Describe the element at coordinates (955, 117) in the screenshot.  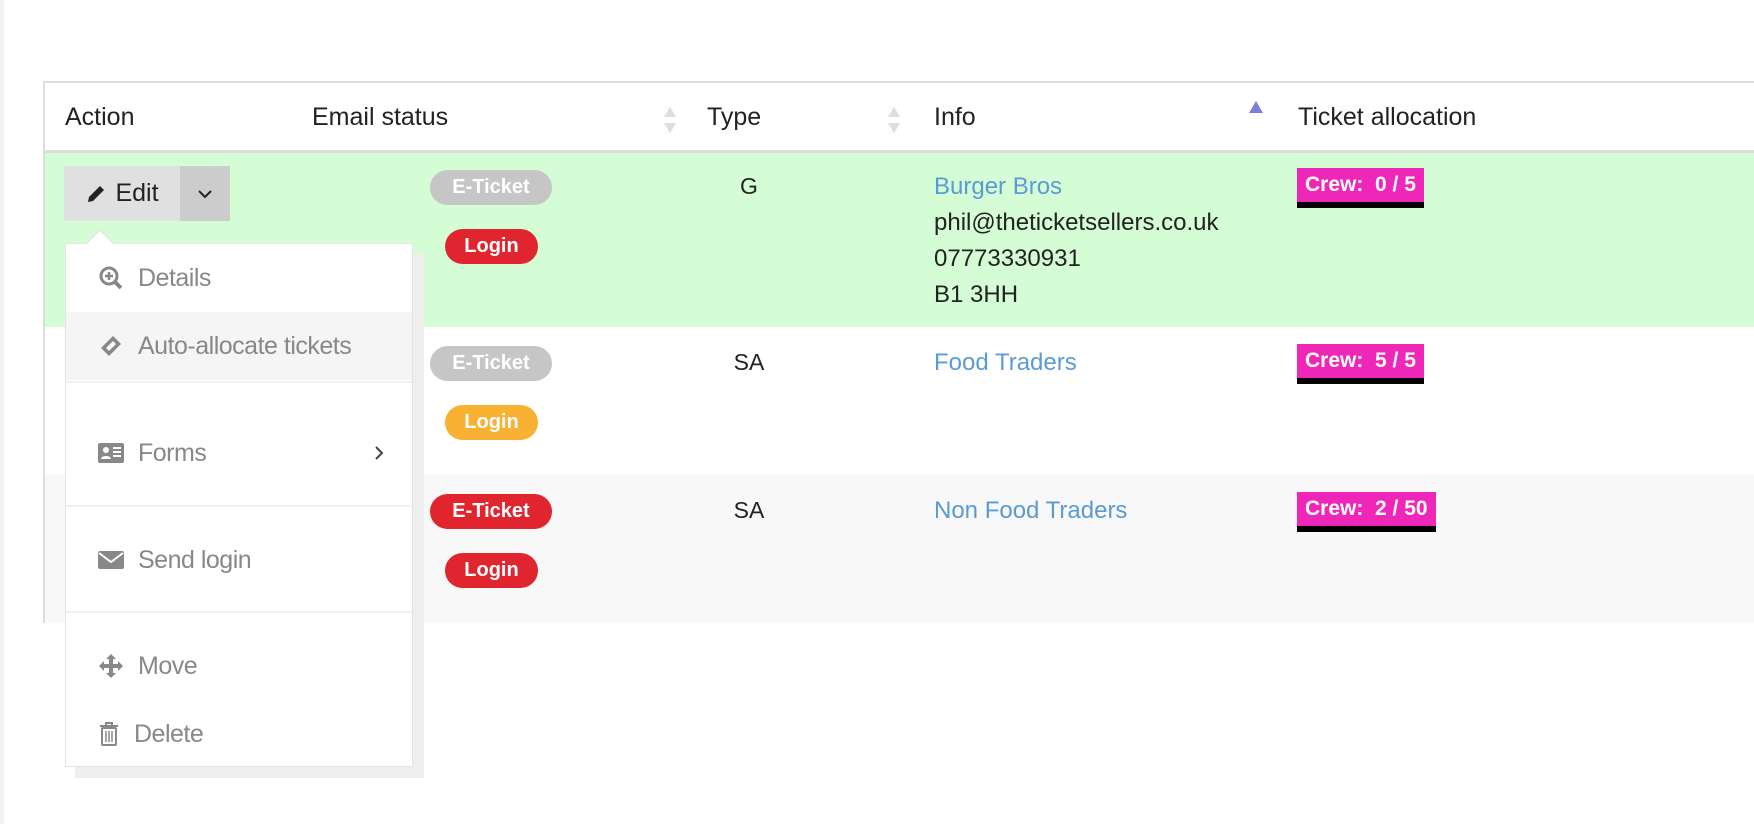
I see `header-info: Info` at that location.